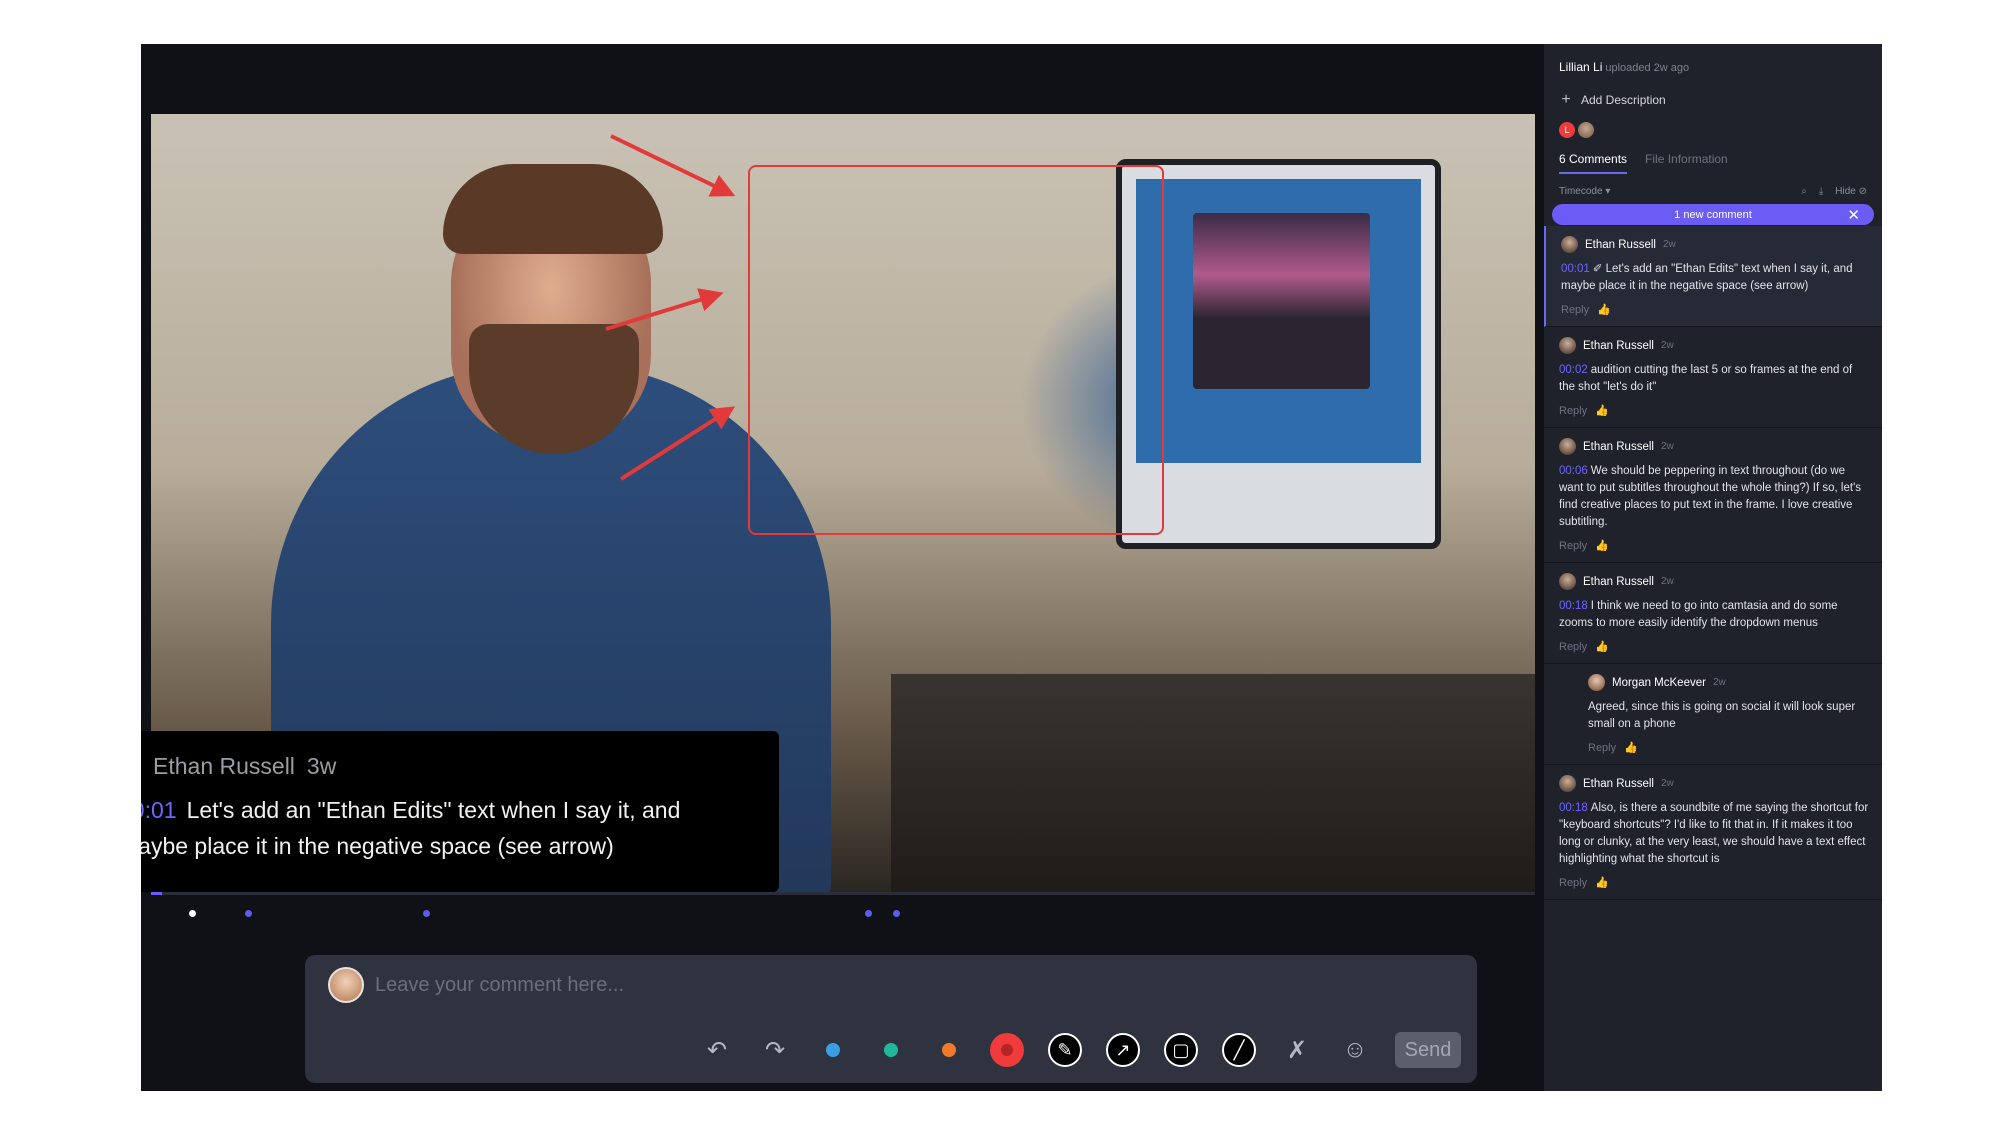  I want to click on comment-timecode: 00:02, so click(1573, 370).